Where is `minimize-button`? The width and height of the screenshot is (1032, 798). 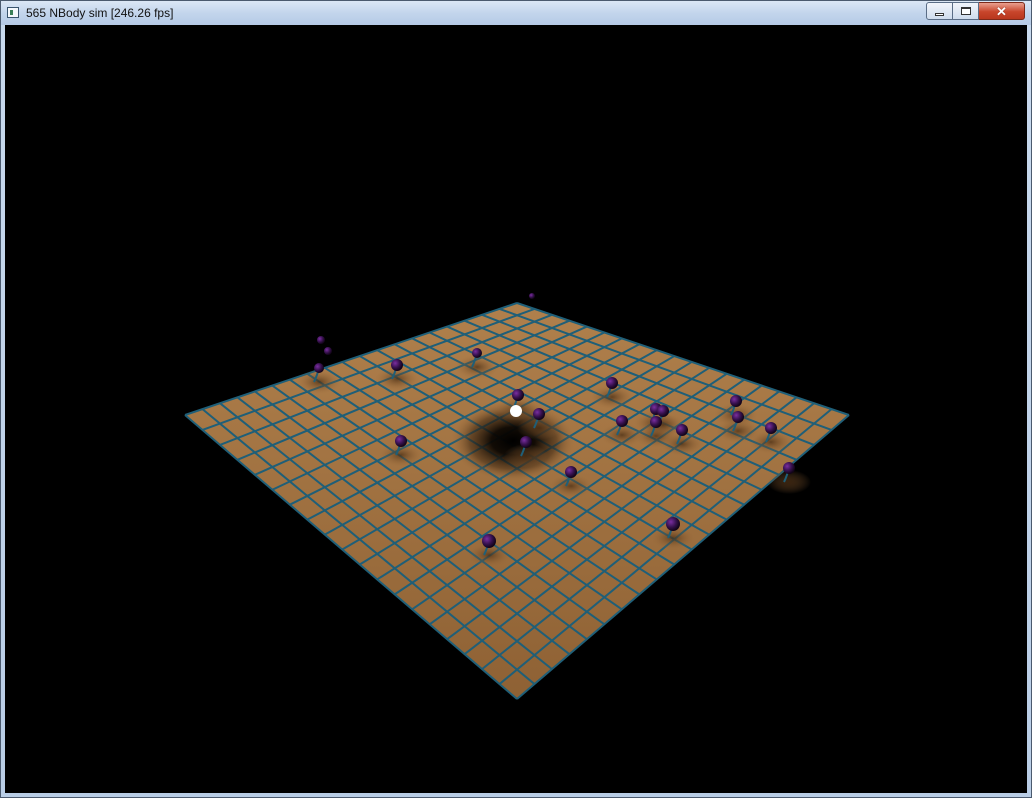 minimize-button is located at coordinates (939, 11).